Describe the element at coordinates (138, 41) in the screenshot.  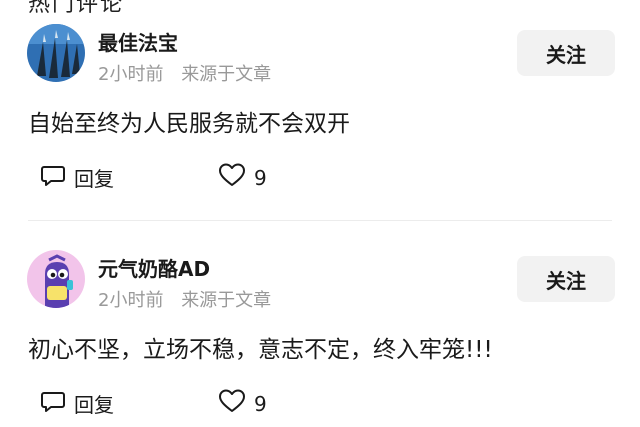
I see `username: 最佳法宝` at that location.